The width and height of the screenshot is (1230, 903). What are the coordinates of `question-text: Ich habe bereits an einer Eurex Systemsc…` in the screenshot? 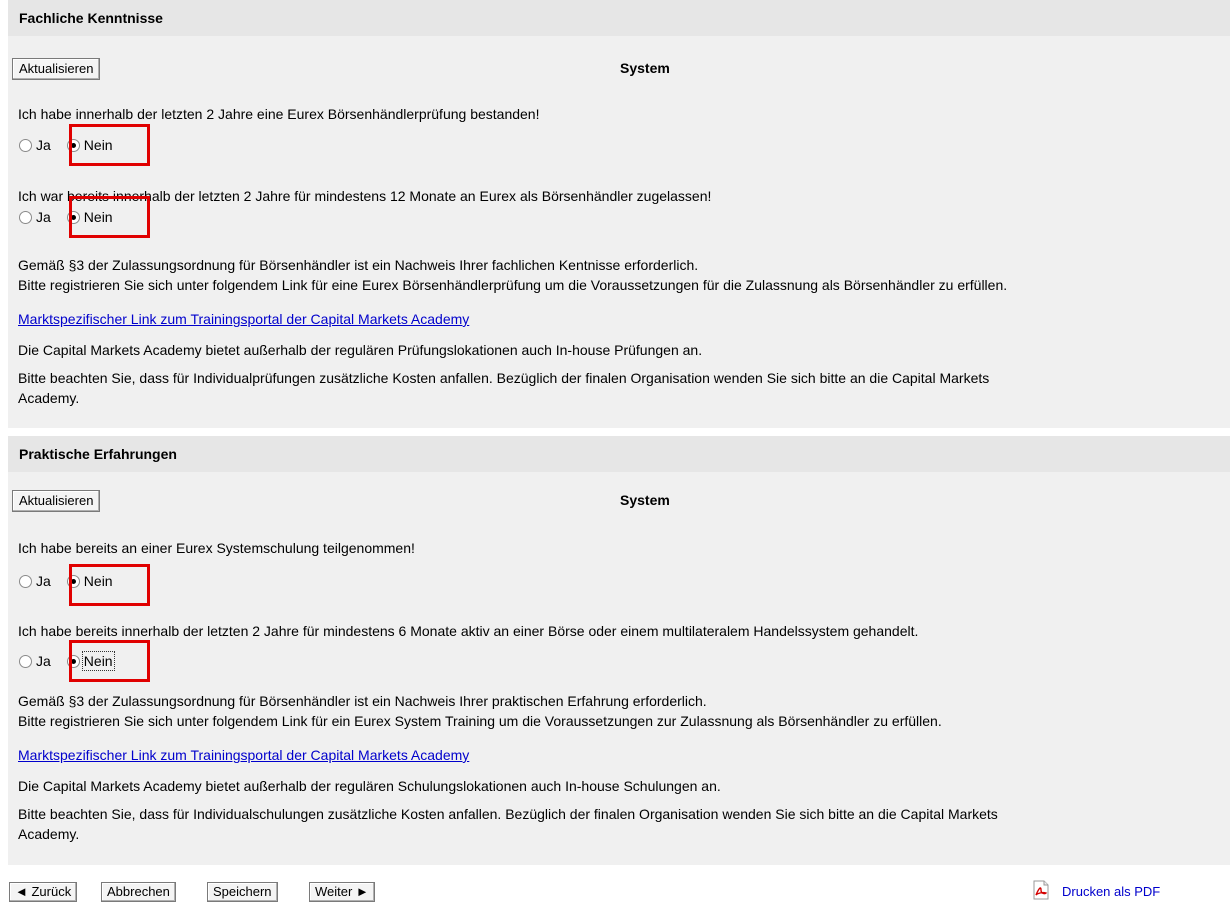 It's located at (216, 548).